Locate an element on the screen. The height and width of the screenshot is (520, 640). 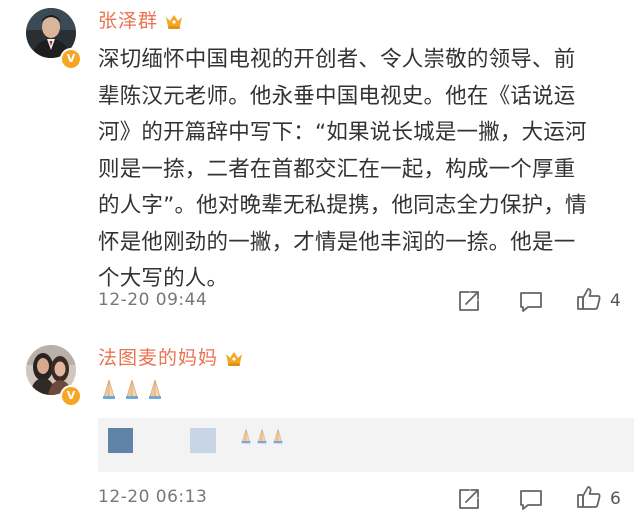
username-link: 法图麦的妈妈 is located at coordinates (158, 358).